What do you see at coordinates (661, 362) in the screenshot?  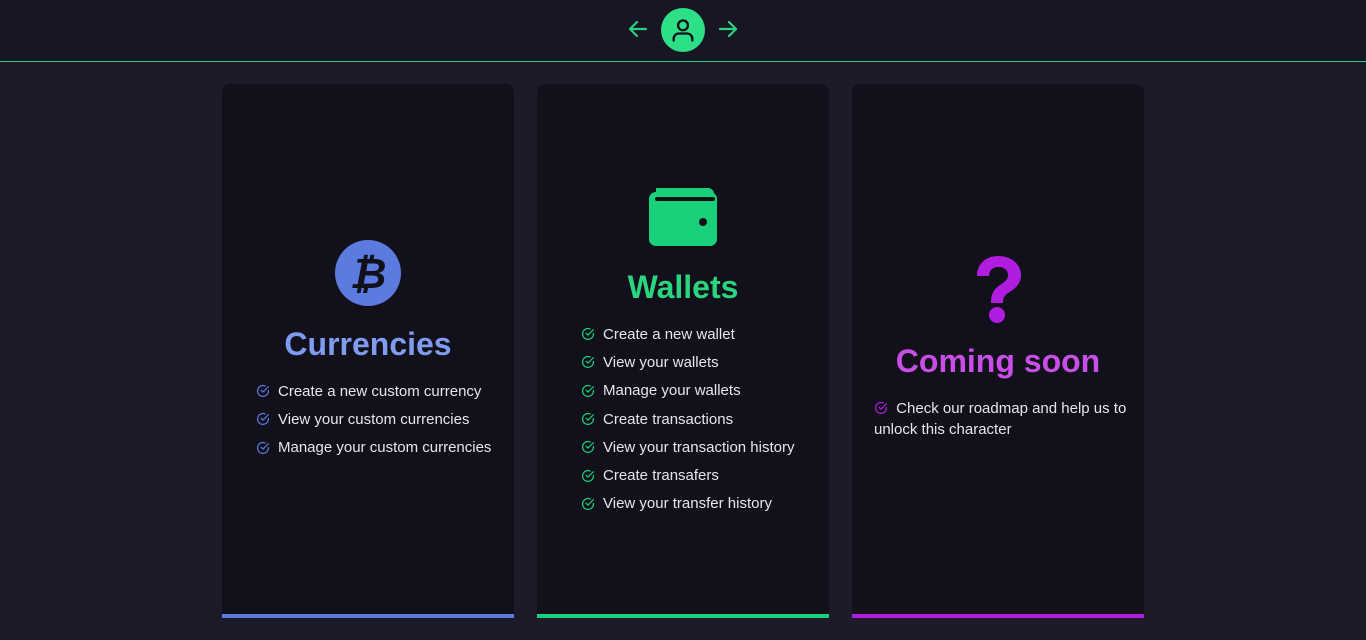 I see `feature-text: View your wallets` at bounding box center [661, 362].